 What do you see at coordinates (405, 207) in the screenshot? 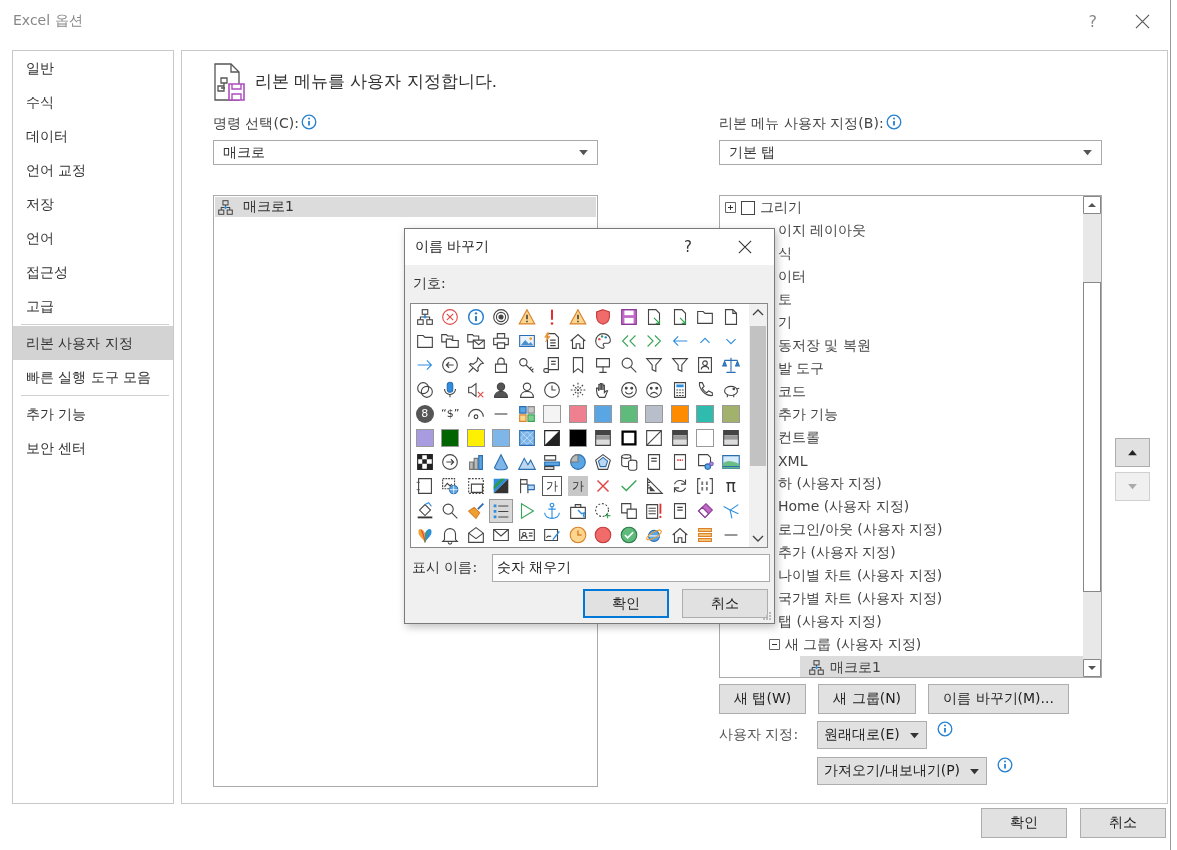
I see `list-item: 매크로1` at bounding box center [405, 207].